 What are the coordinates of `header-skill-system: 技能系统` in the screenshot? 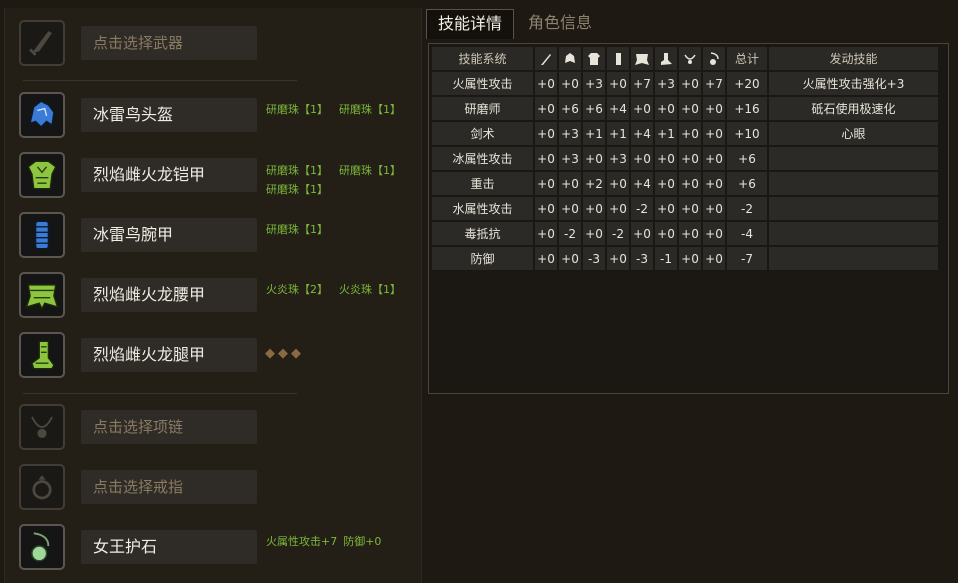 It's located at (482, 58).